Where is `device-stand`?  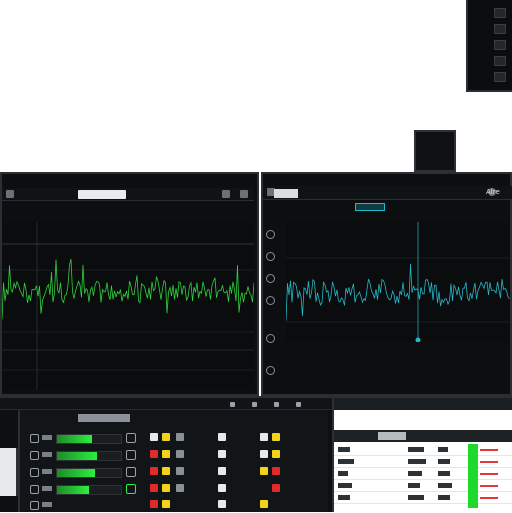
device-stand is located at coordinates (435, 151).